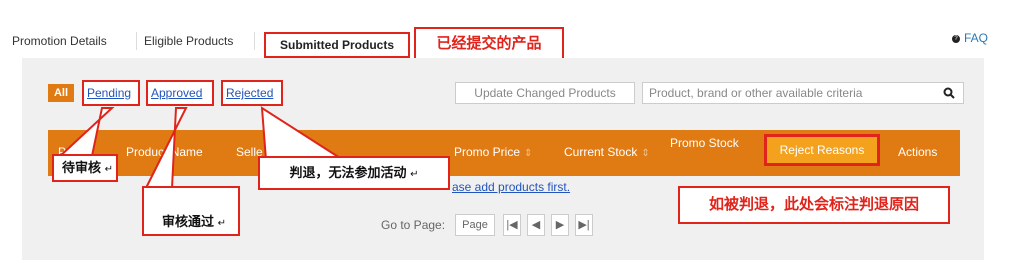 Image resolution: width=1012 pixels, height=266 pixels. What do you see at coordinates (814, 205) in the screenshot?
I see `reject-reason-annotation: 如被判退，此处会标注判退原因` at bounding box center [814, 205].